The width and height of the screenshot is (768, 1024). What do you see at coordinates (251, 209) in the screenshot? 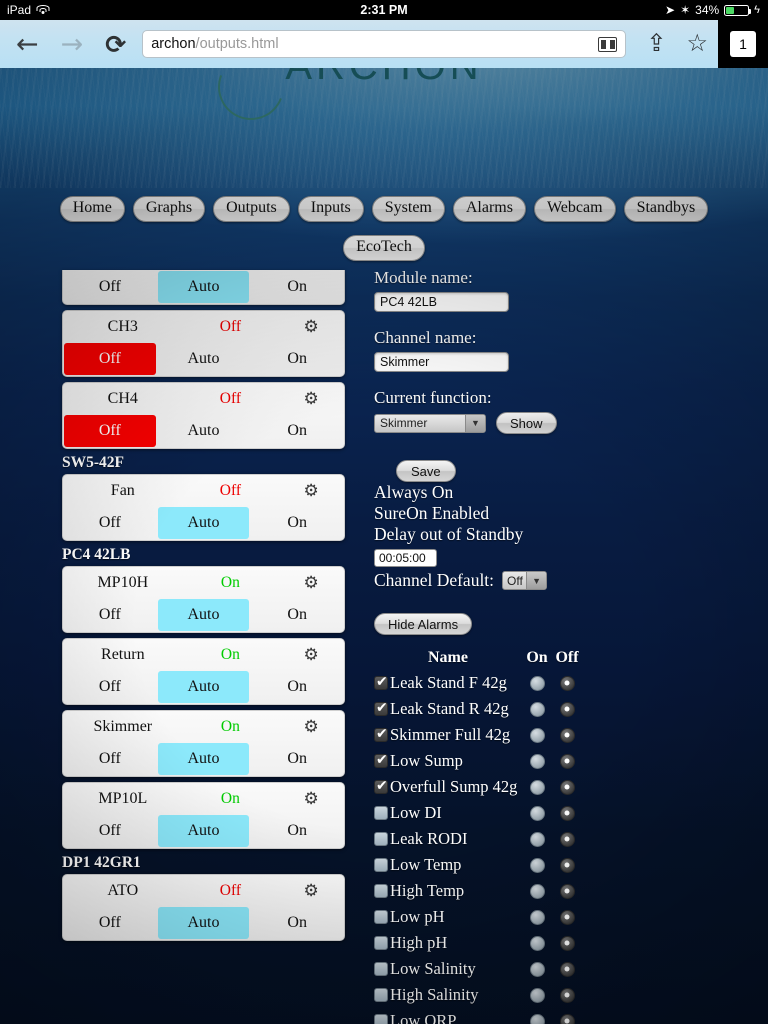
I see `nav-item-outputs: Outputs` at bounding box center [251, 209].